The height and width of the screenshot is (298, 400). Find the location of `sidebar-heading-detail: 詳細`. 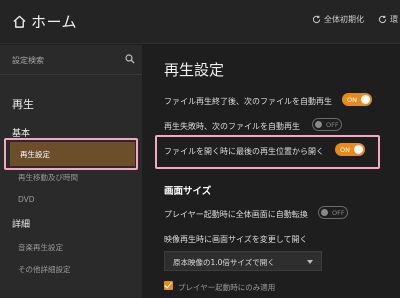

sidebar-heading-detail: 詳細 is located at coordinates (21, 225).